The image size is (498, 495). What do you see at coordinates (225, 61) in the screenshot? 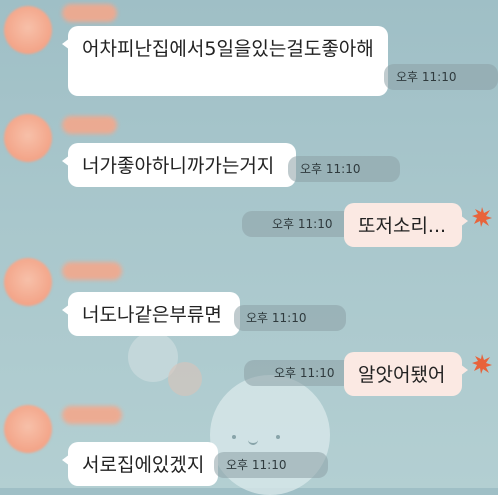
I see `message-bubble: 어차피난집에서5일을있는걸도좋아해` at bounding box center [225, 61].